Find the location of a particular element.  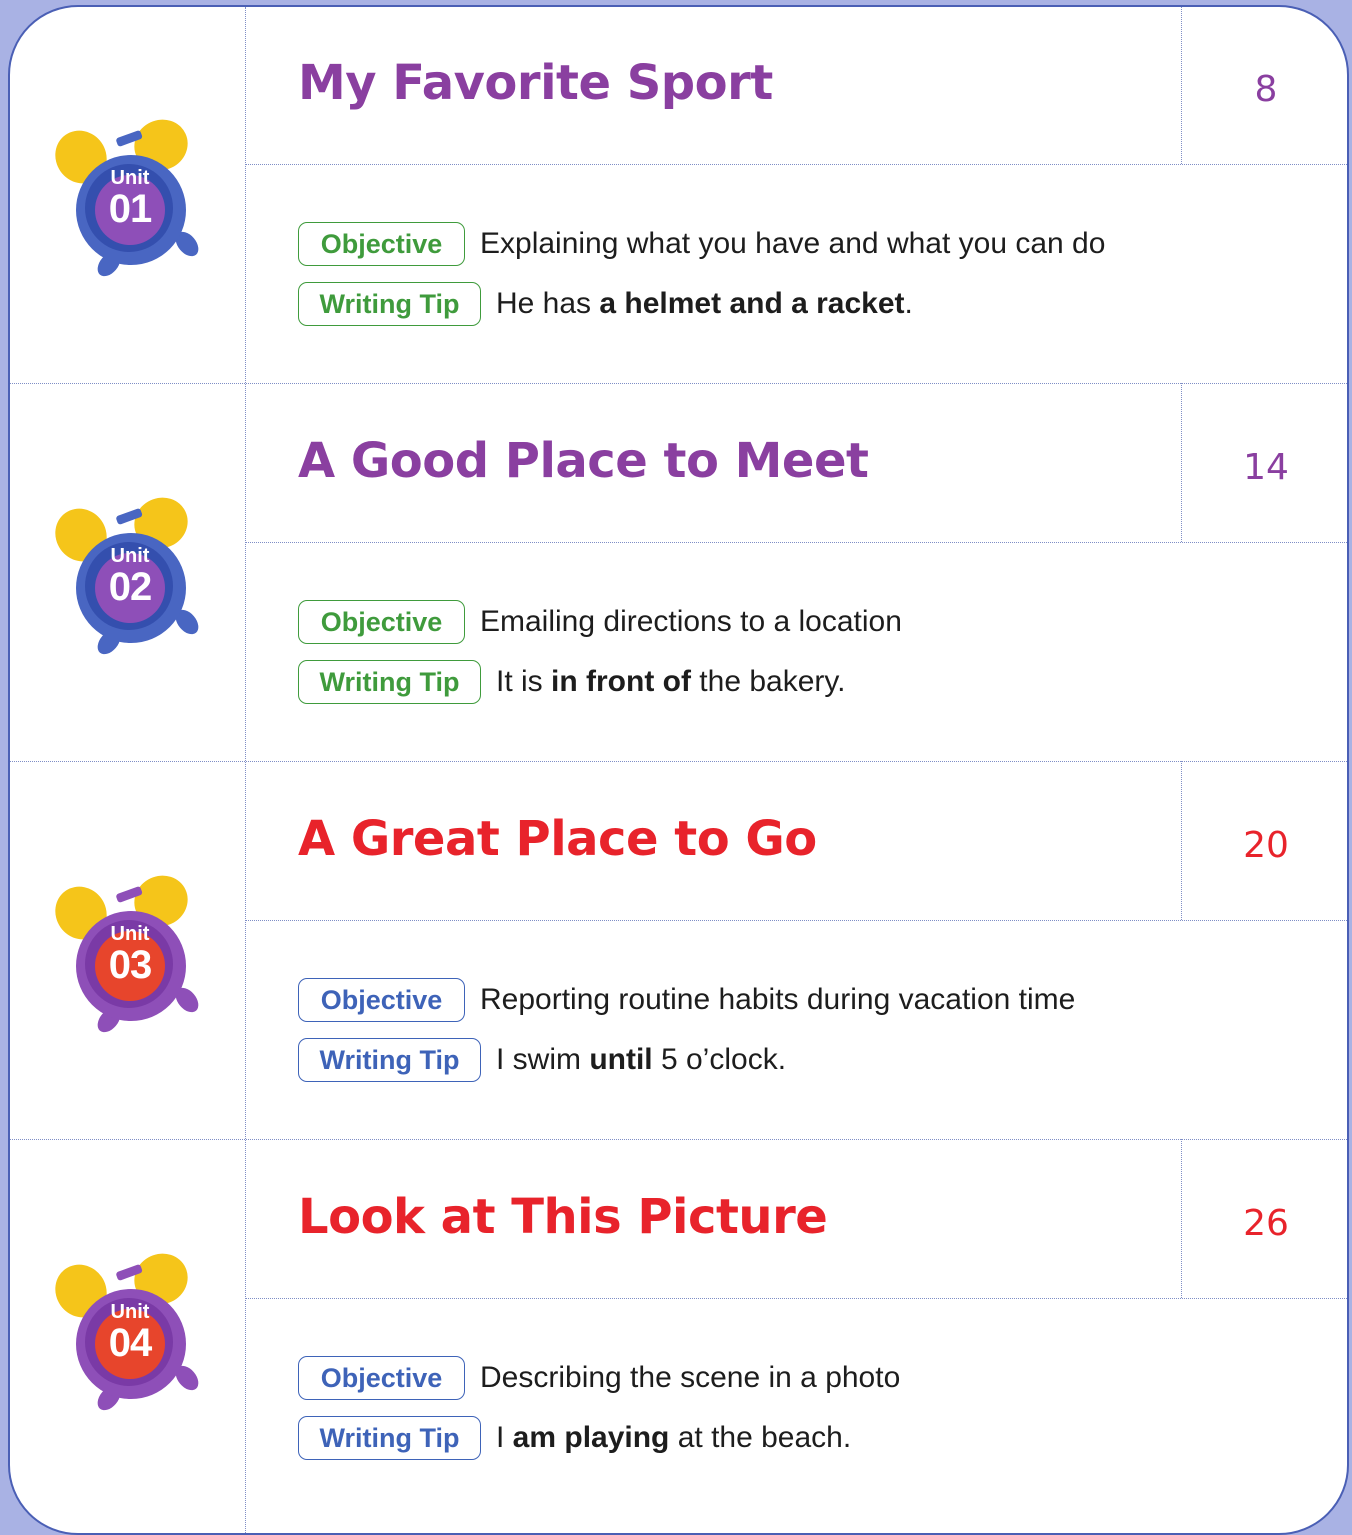

tip-text-pre: He has is located at coordinates (548, 303).